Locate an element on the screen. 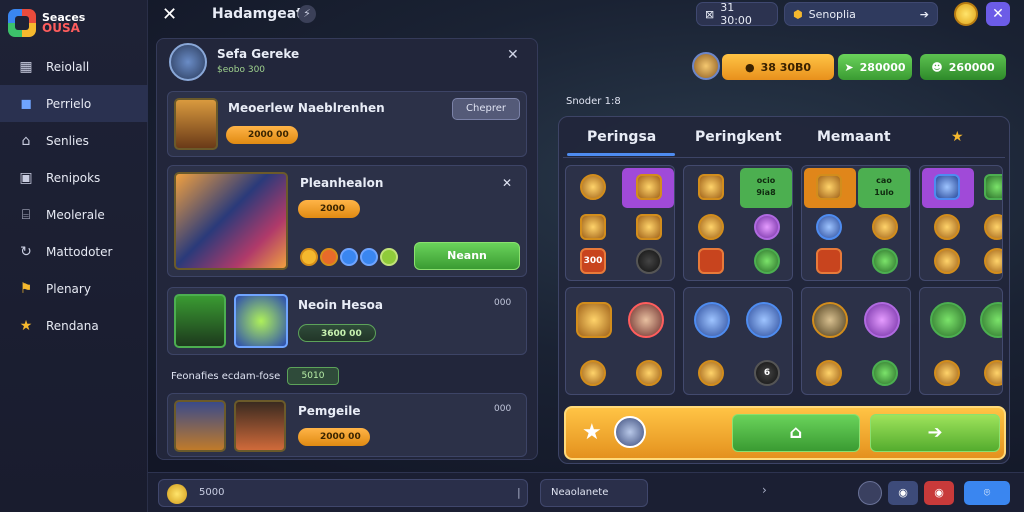 This screenshot has height=512, width=1024. card-button: Cheprer is located at coordinates (486, 109).